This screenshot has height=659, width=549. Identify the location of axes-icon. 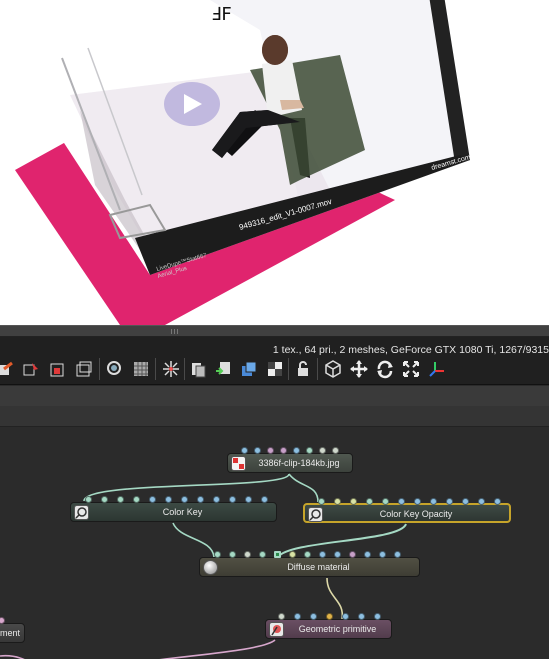
(437, 369).